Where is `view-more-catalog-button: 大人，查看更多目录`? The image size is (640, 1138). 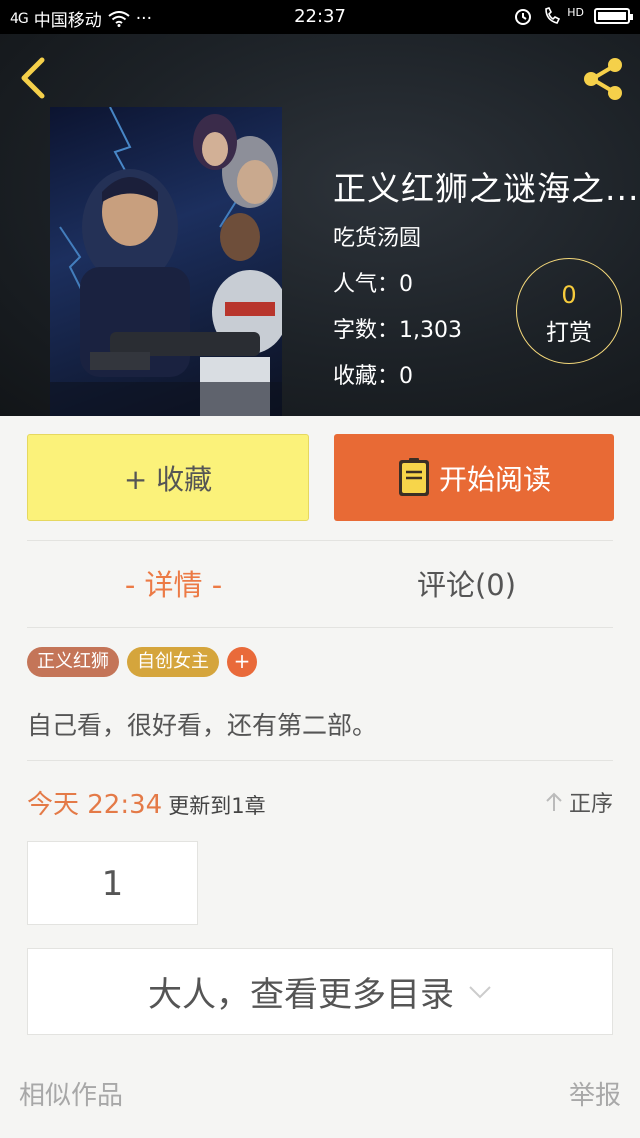 view-more-catalog-button: 大人，查看更多目录 is located at coordinates (320, 991).